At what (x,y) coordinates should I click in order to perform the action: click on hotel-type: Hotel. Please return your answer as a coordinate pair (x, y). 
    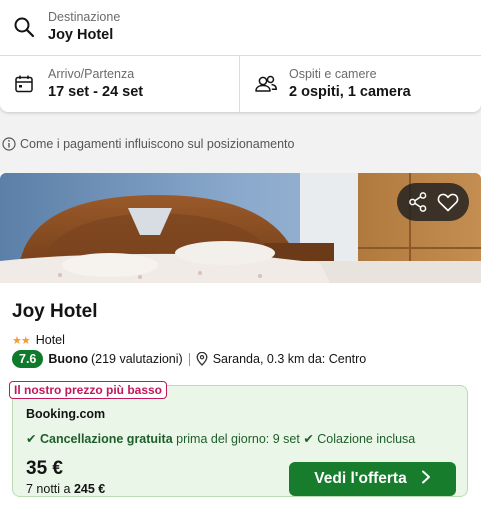
    Looking at the image, I should click on (50, 340).